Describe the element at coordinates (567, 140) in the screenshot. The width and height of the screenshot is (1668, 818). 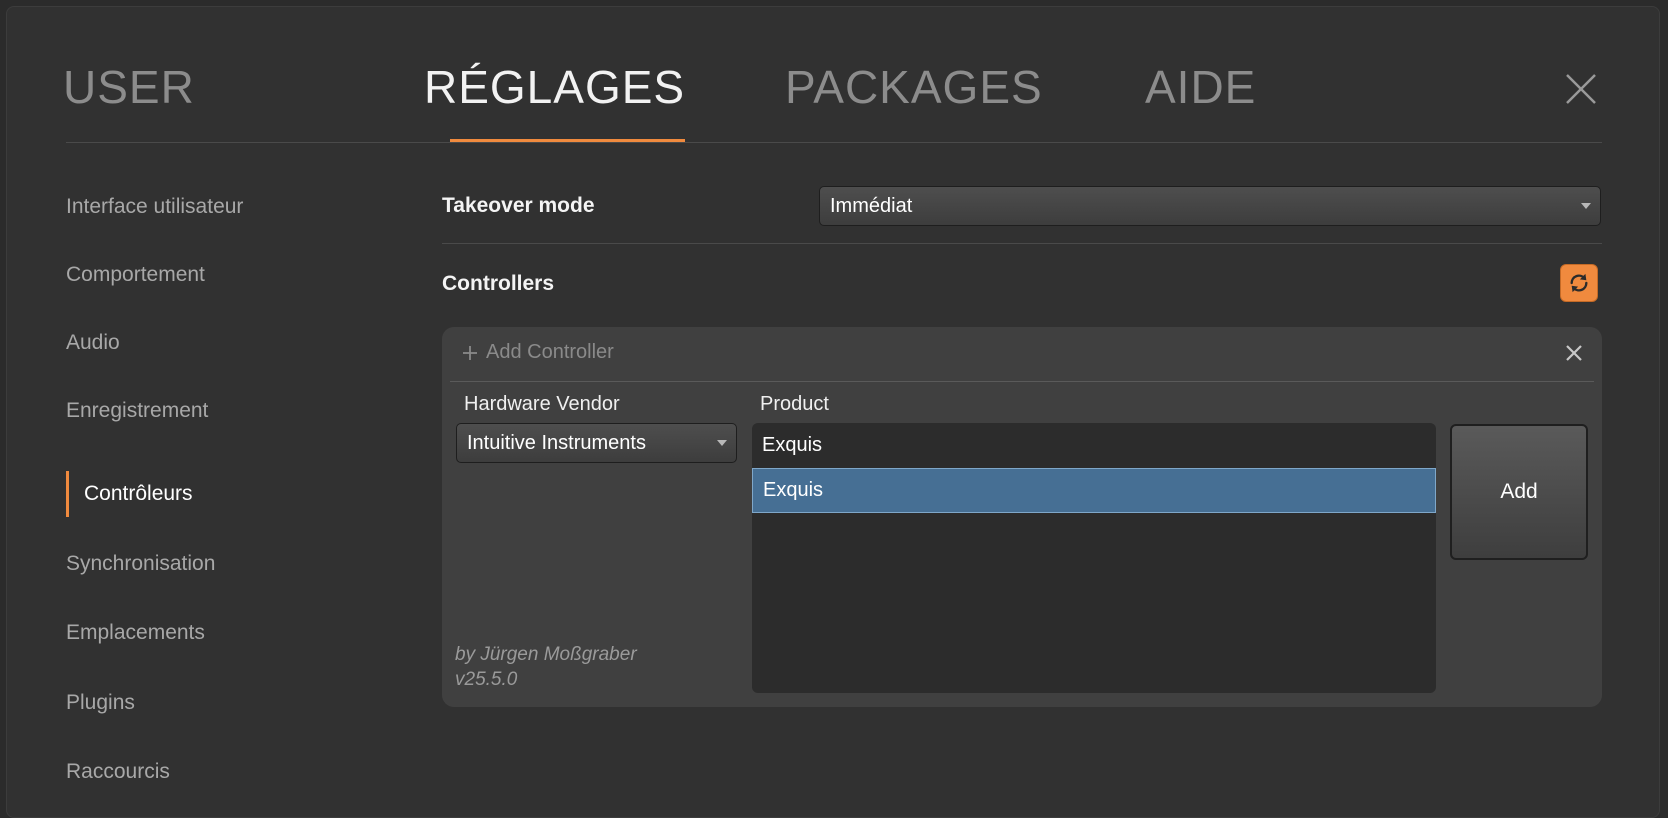
I see `active-tab-indicator` at that location.